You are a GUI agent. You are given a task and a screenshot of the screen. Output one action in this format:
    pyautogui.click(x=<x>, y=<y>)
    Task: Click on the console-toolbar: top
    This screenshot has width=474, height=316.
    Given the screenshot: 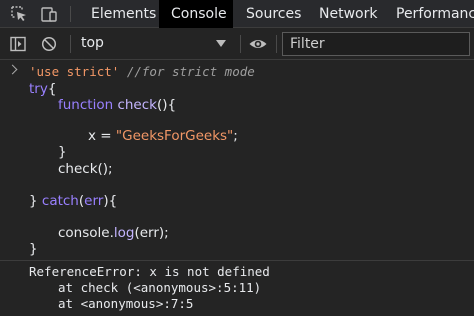 What is the action you would take?
    pyautogui.click(x=237, y=44)
    